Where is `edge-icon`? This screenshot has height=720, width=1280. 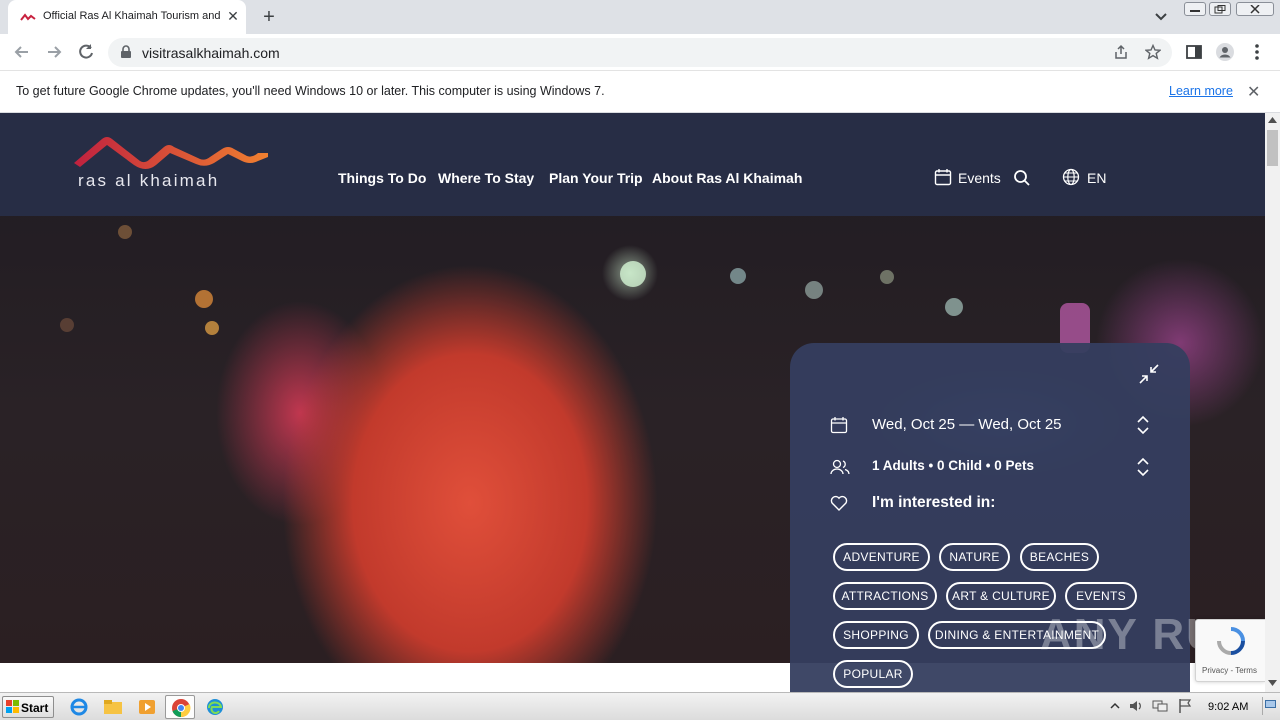
edge-icon is located at coordinates (215, 707).